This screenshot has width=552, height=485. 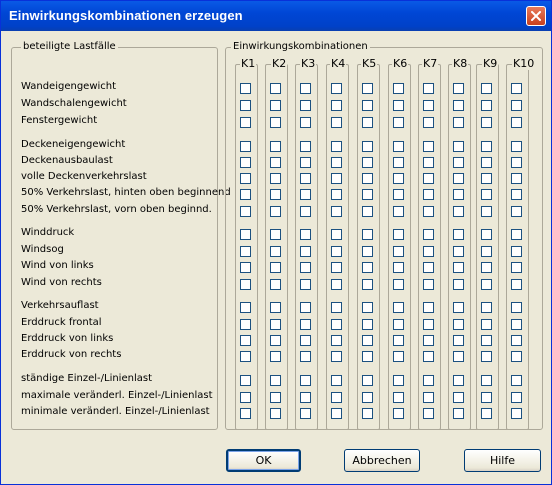 I want to click on title-bar: Einwirkungskombinationen erzeugen, so click(x=276, y=16).